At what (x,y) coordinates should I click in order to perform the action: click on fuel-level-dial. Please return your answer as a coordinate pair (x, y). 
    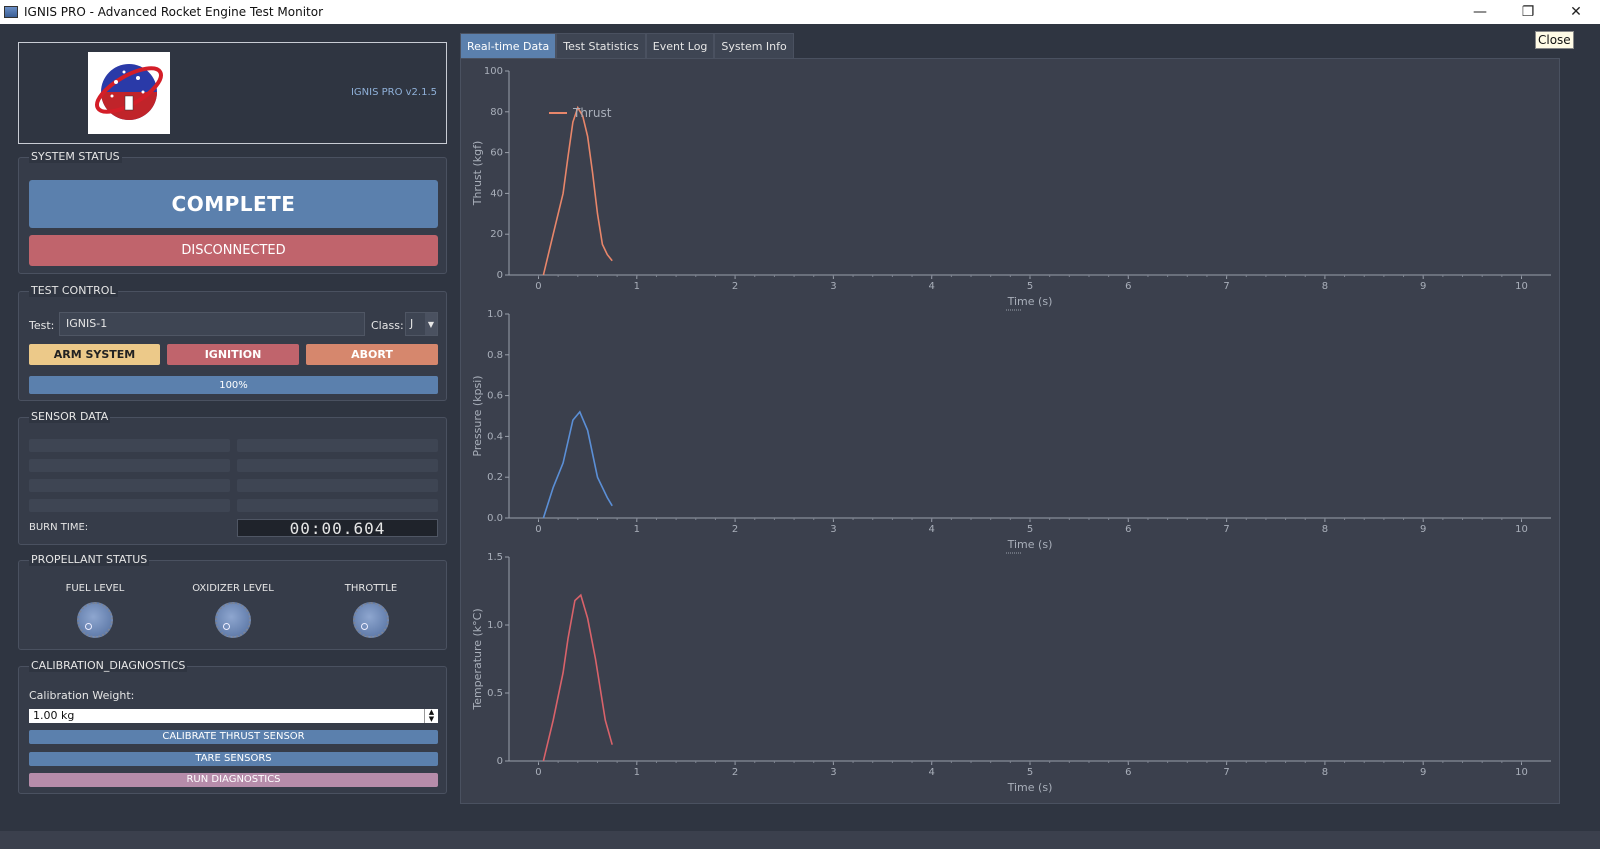
    Looking at the image, I should click on (95, 620).